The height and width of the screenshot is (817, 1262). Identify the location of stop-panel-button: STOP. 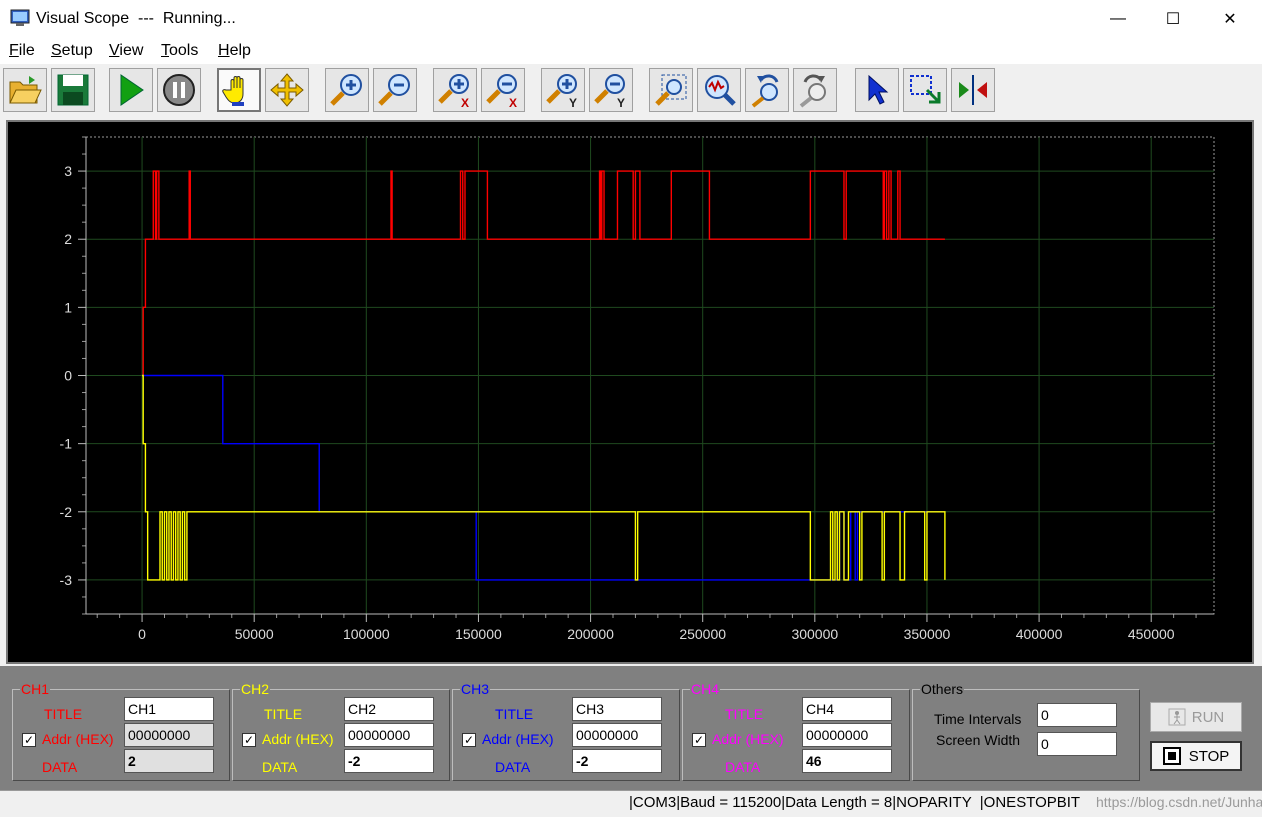
(1196, 756).